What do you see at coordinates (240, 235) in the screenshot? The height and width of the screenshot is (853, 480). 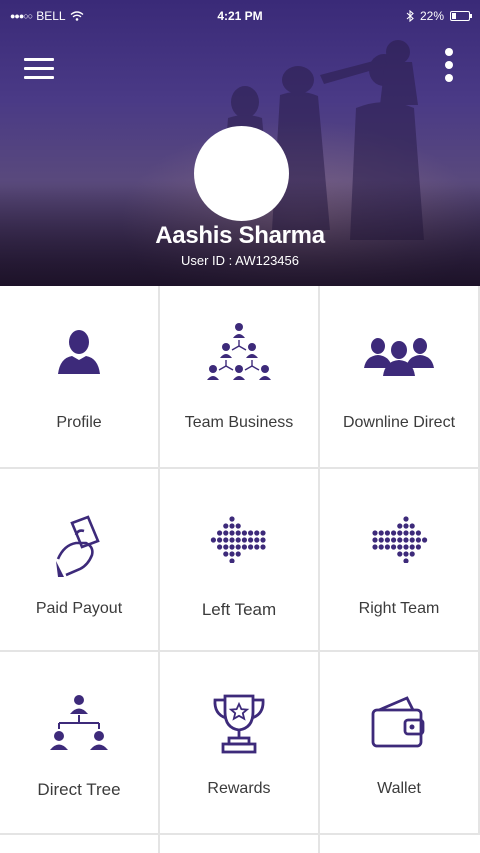 I see `user-name: Aashis Sharma` at bounding box center [240, 235].